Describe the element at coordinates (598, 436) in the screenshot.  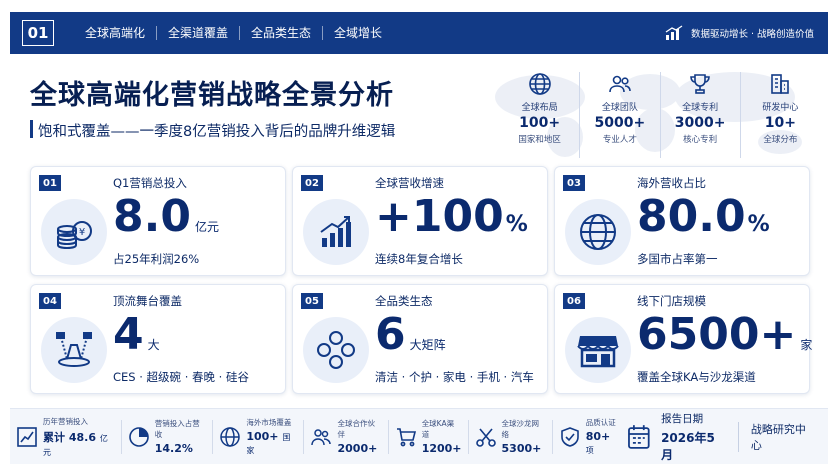
I see `summary-value: 80+` at that location.